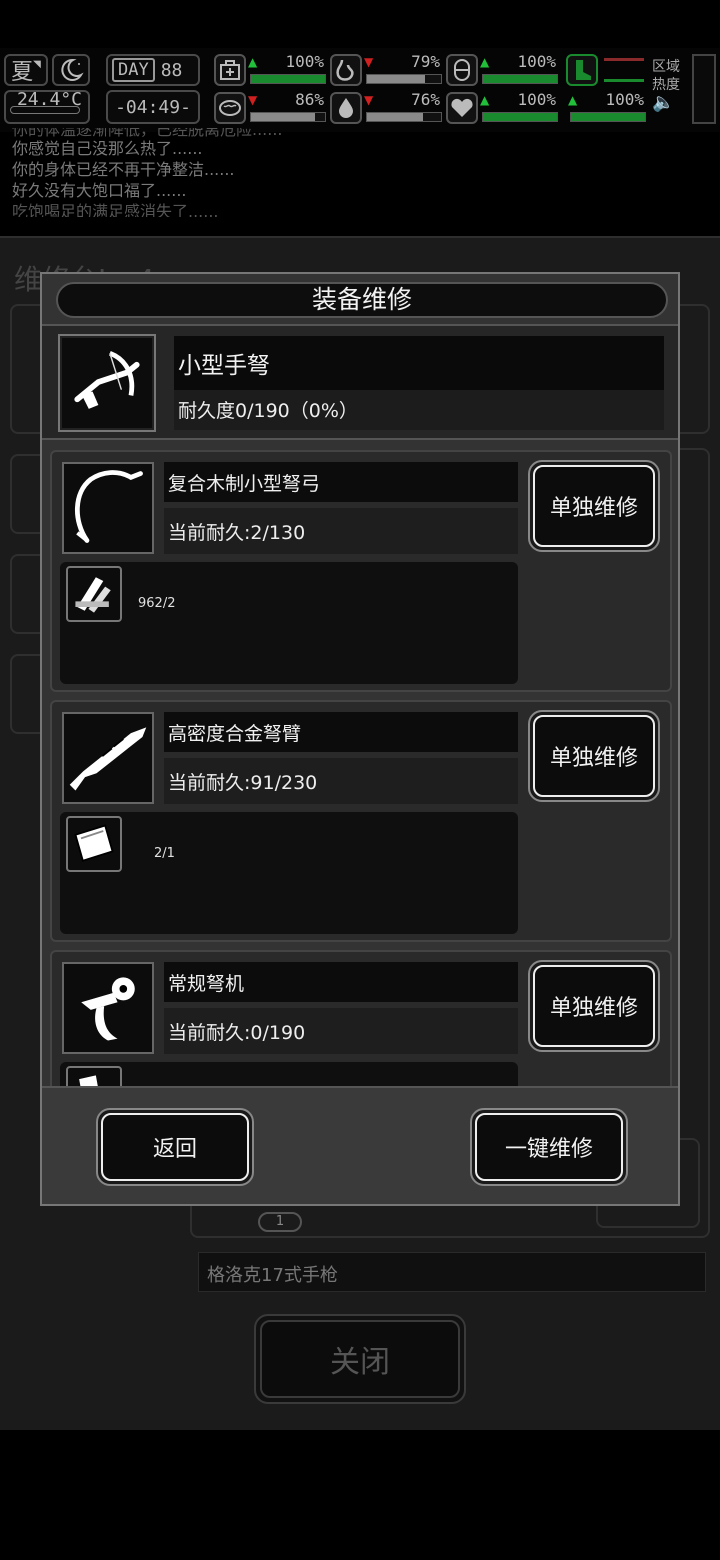  I want to click on material-count: 962/2, so click(157, 603).